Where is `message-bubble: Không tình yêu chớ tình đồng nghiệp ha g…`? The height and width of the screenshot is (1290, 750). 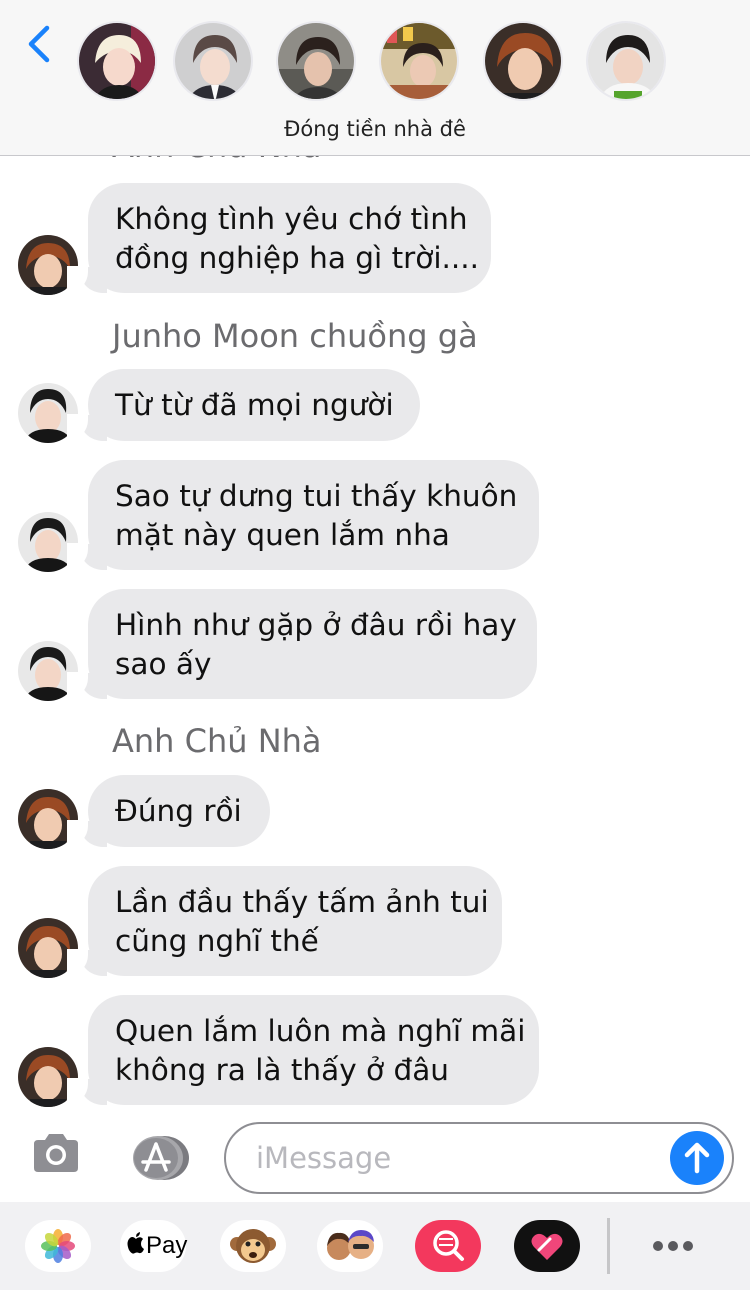 message-bubble: Không tình yêu chớ tình đồng nghiệp ha g… is located at coordinates (279, 238).